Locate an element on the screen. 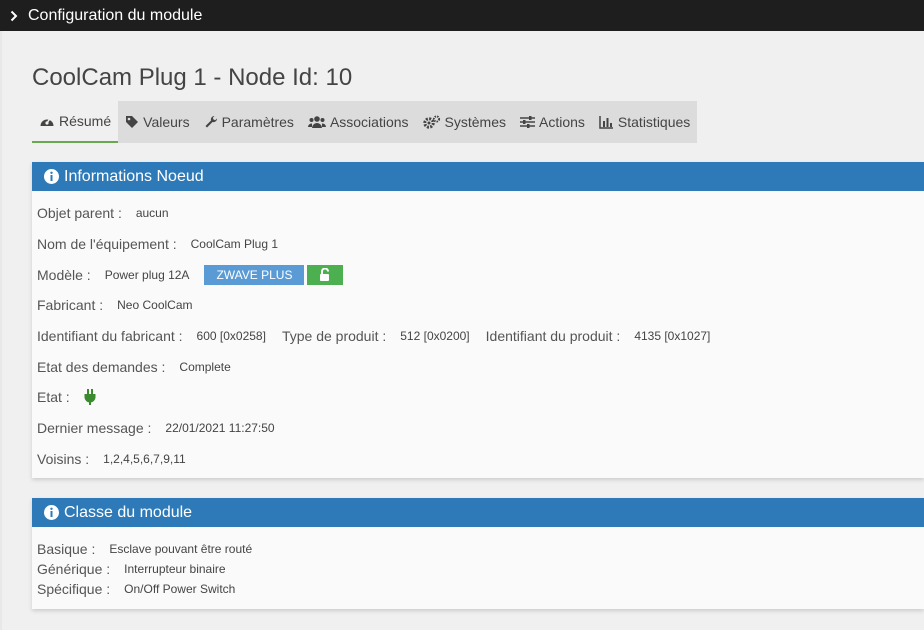  basic-class-label: Basique : is located at coordinates (66, 549).